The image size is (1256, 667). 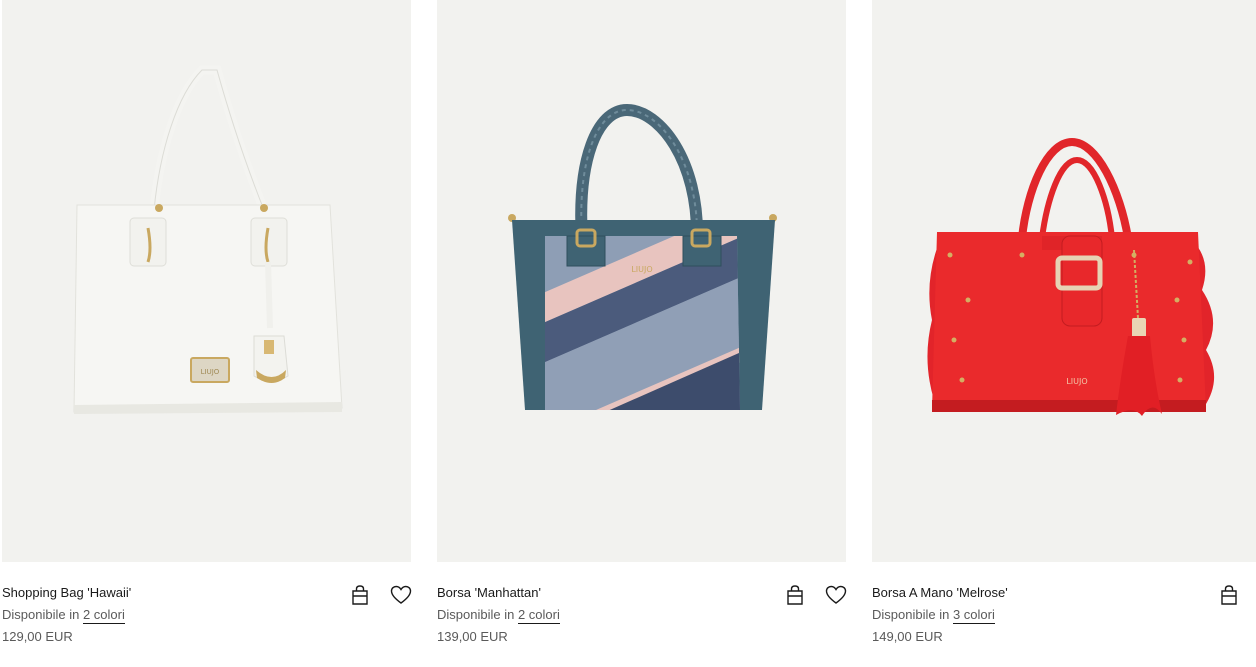 I want to click on product-name: Shopping Bag 'Hawaii', so click(x=66, y=592).